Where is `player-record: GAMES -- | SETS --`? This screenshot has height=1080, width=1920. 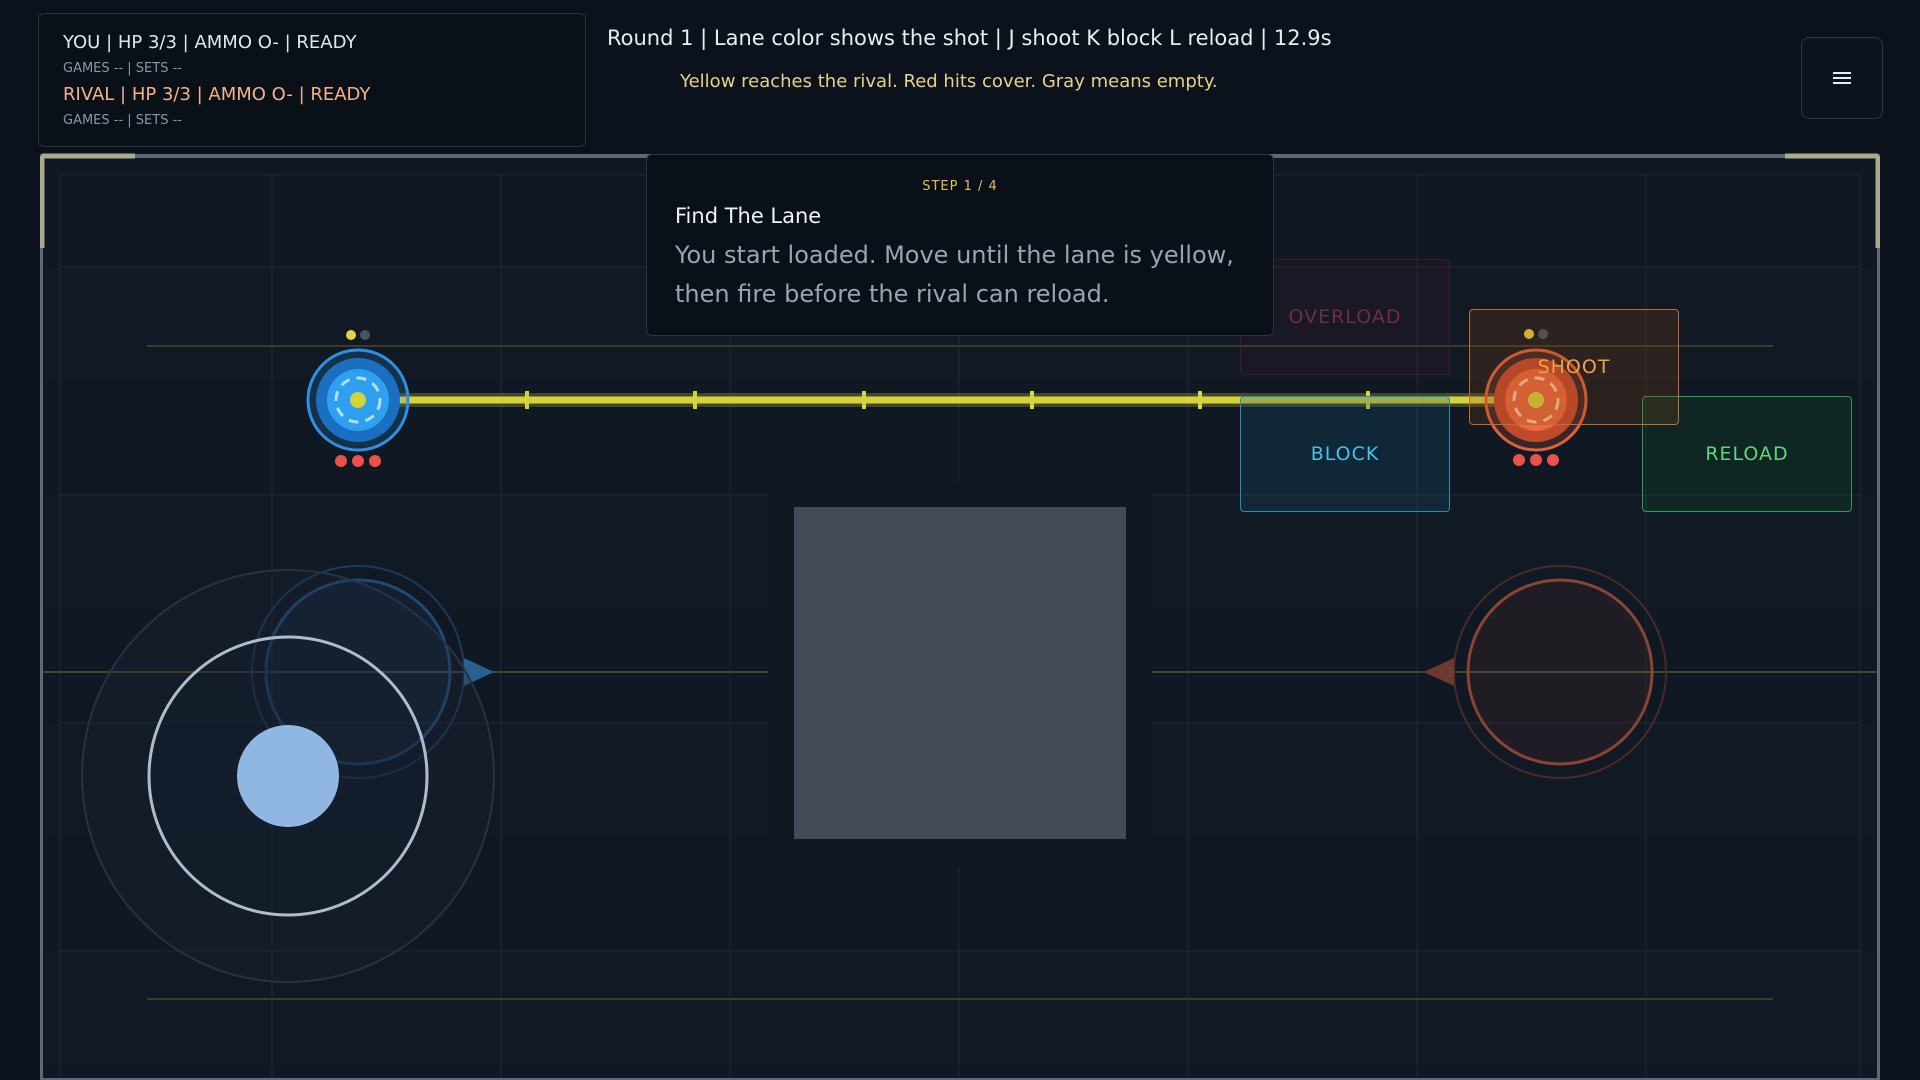 player-record: GAMES -- | SETS -- is located at coordinates (122, 68).